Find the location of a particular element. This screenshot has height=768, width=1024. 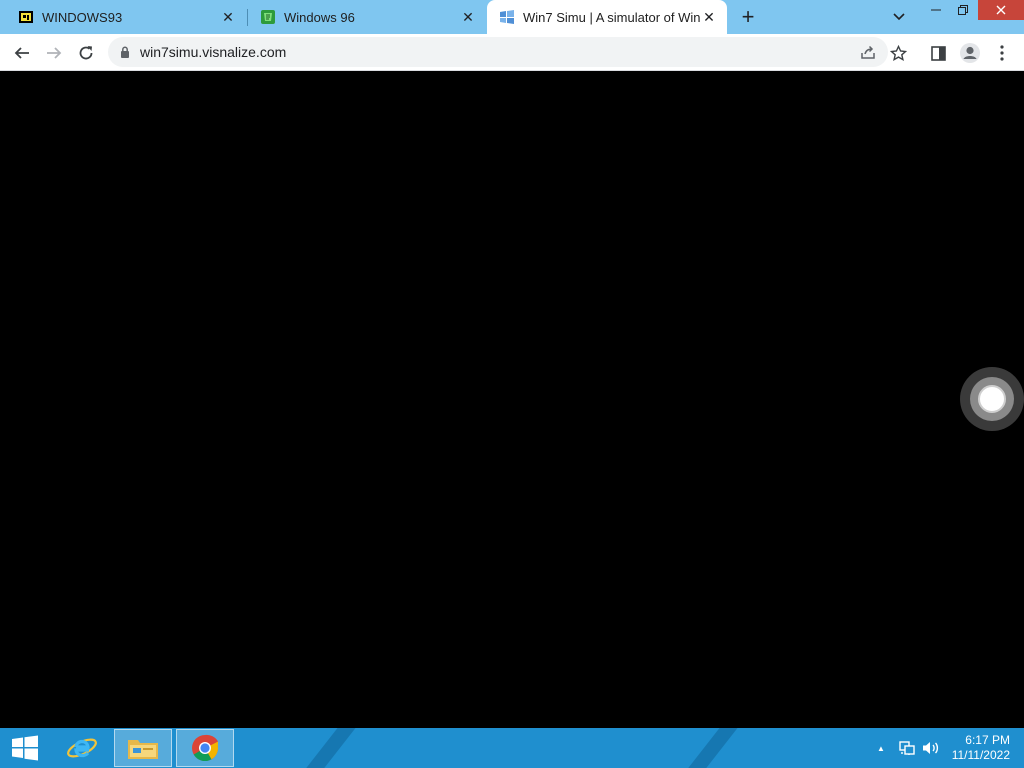

windows-logo-icon is located at coordinates (25, 748).